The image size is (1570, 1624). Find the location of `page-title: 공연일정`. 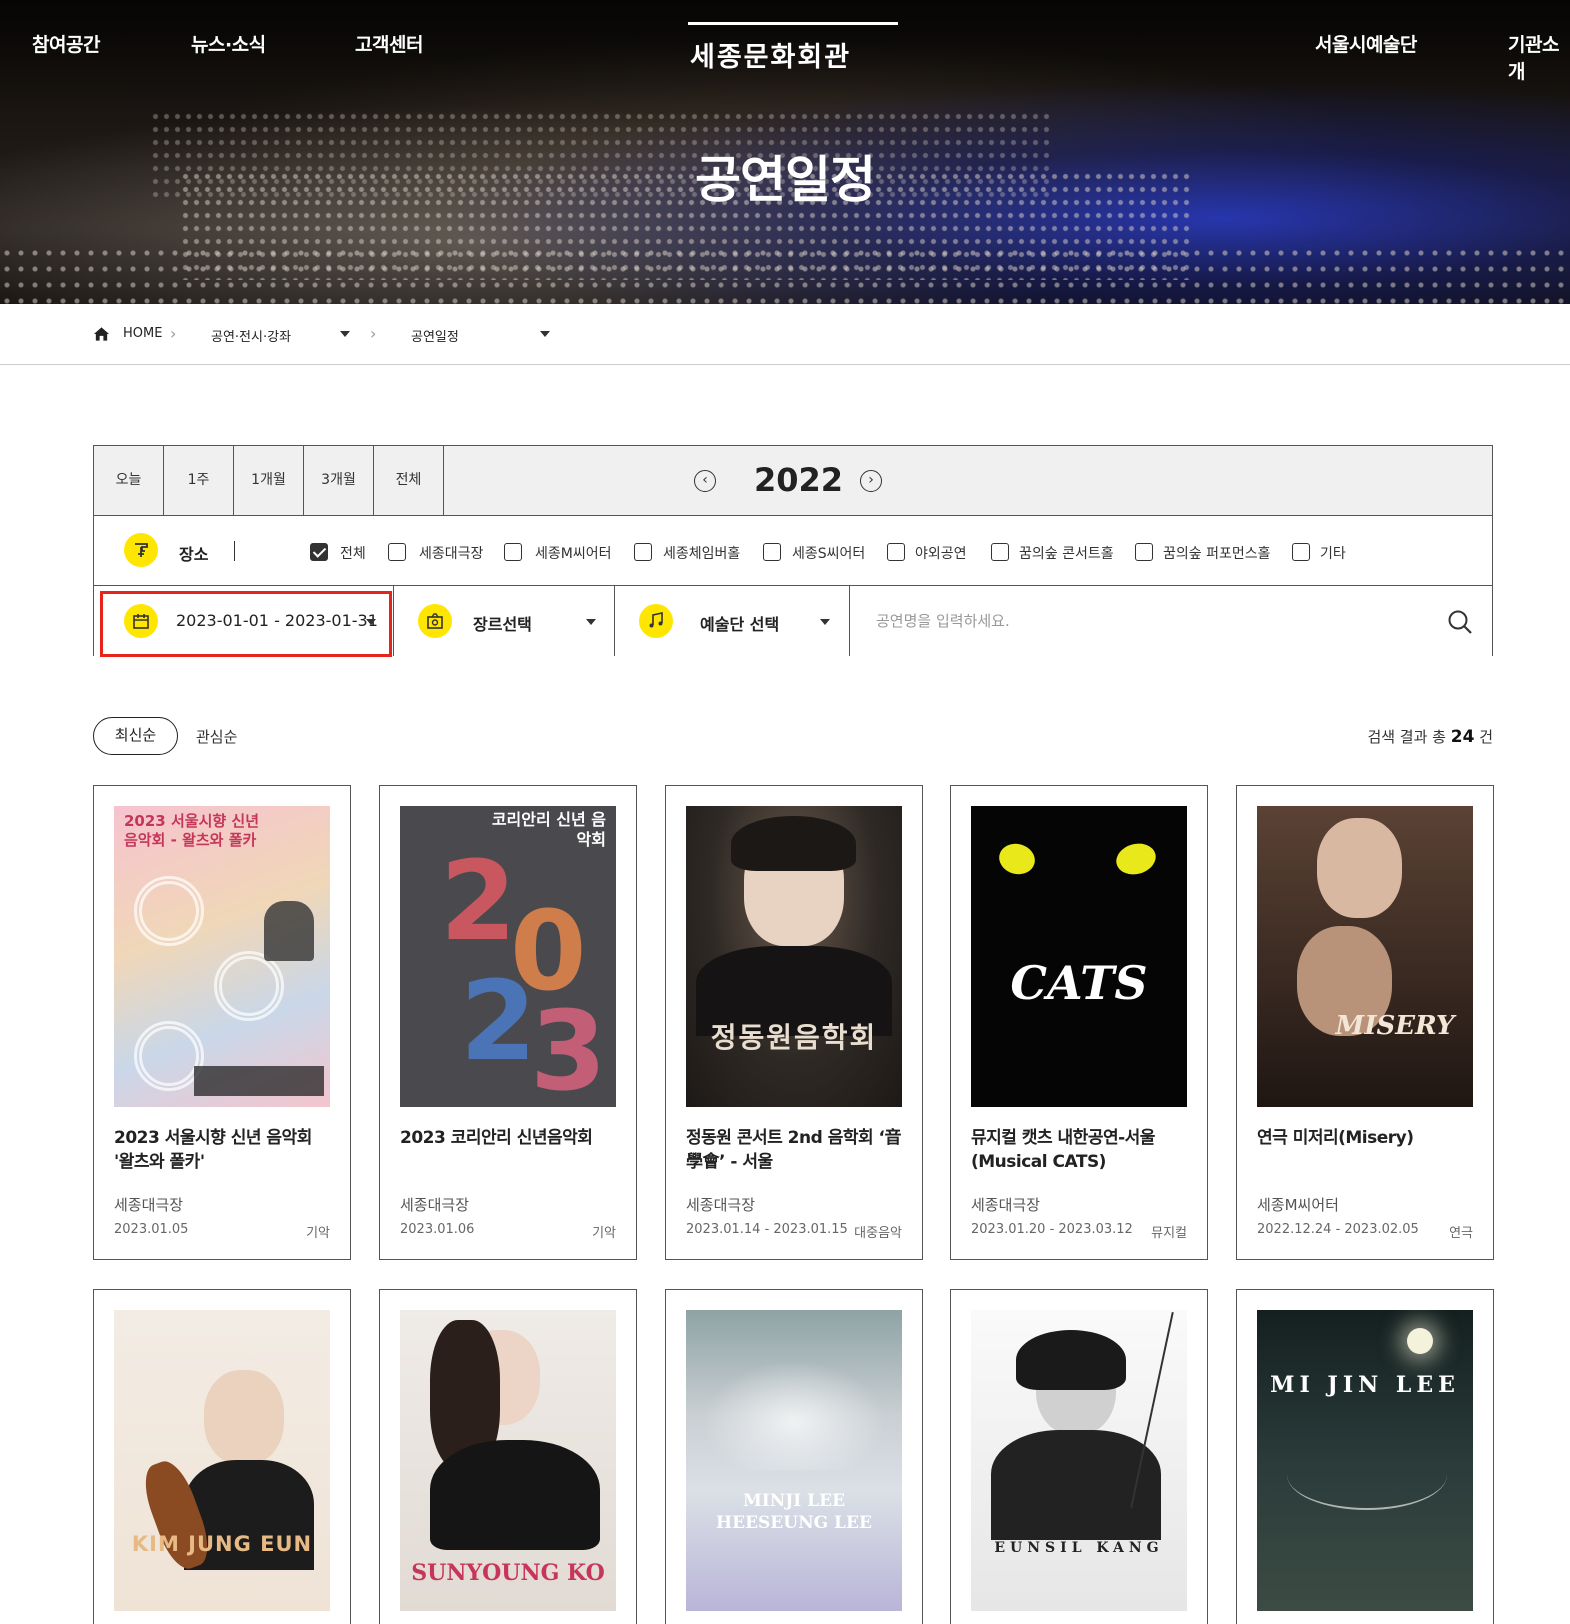

page-title: 공연일정 is located at coordinates (785, 180).